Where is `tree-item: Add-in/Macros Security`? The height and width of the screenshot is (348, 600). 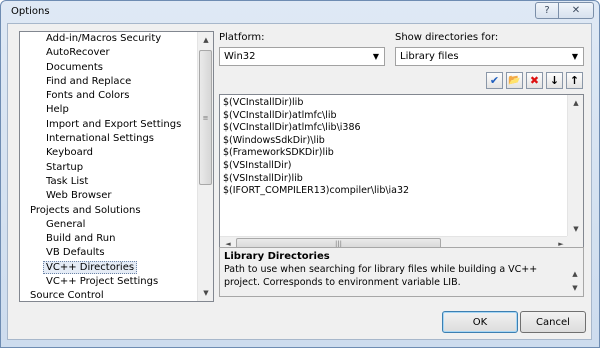 tree-item: Add-in/Macros Security is located at coordinates (109, 39).